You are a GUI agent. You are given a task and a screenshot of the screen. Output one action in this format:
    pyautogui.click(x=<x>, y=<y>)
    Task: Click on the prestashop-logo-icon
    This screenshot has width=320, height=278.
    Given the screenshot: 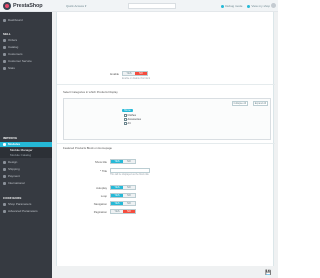 What is the action you would take?
    pyautogui.click(x=7, y=6)
    